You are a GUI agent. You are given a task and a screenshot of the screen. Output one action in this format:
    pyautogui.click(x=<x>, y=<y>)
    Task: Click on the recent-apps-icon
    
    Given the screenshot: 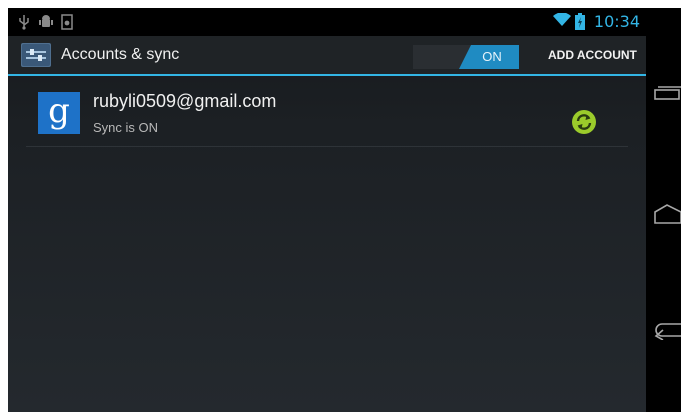 What is the action you would take?
    pyautogui.click(x=667, y=93)
    